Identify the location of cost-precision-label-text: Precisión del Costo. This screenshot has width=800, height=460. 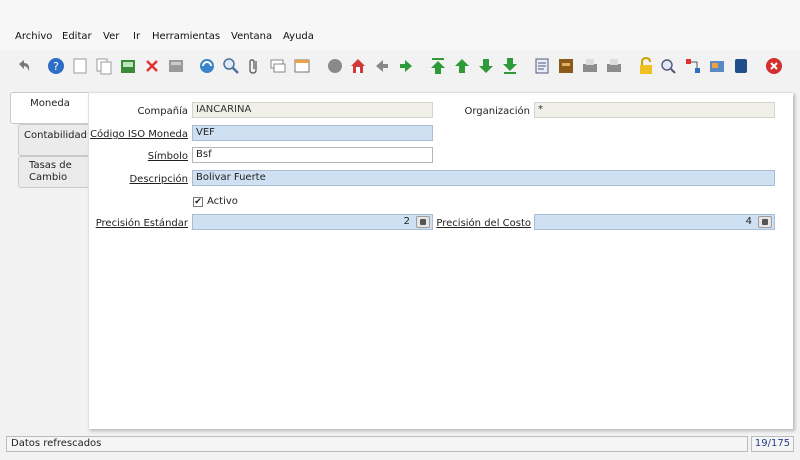
(483, 223).